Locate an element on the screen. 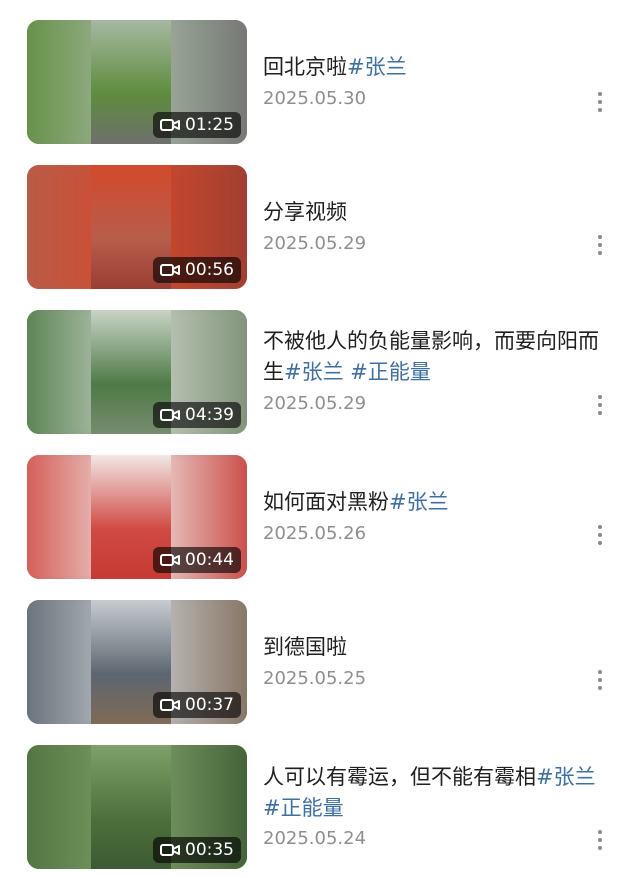 This screenshot has height=878, width=640. video-title: 到德国啦 is located at coordinates (438, 647).